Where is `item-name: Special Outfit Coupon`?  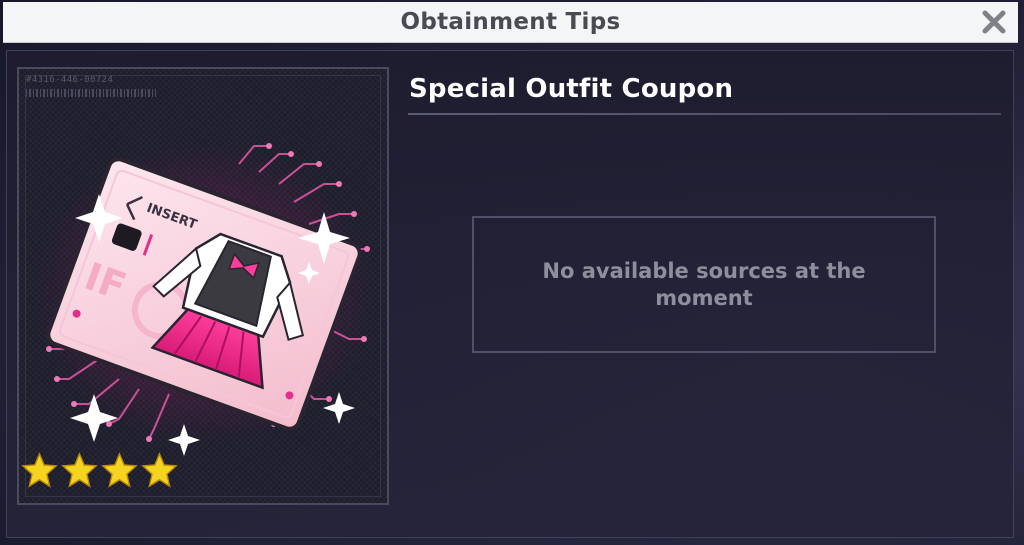
item-name: Special Outfit Coupon is located at coordinates (571, 89).